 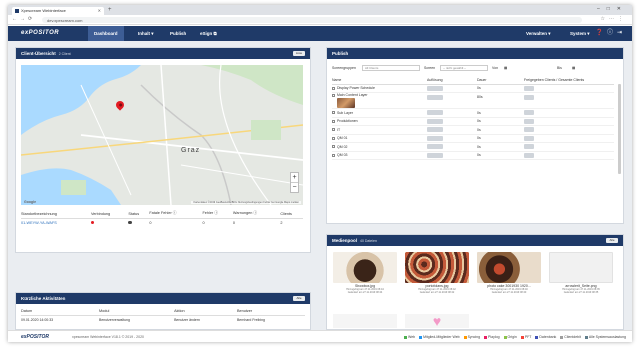 I want to click on warning-count: 0, so click(x=234, y=222).